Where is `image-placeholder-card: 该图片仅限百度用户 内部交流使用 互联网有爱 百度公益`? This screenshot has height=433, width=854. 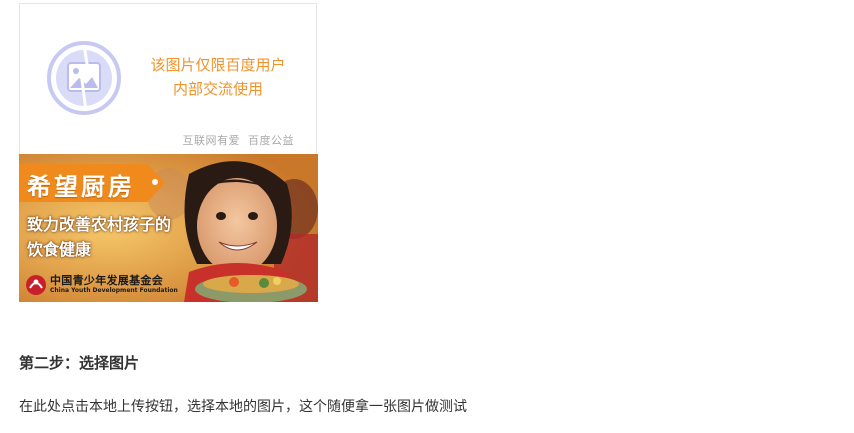
image-placeholder-card: 该图片仅限百度用户 内部交流使用 互联网有爱 百度公益 is located at coordinates (168, 78).